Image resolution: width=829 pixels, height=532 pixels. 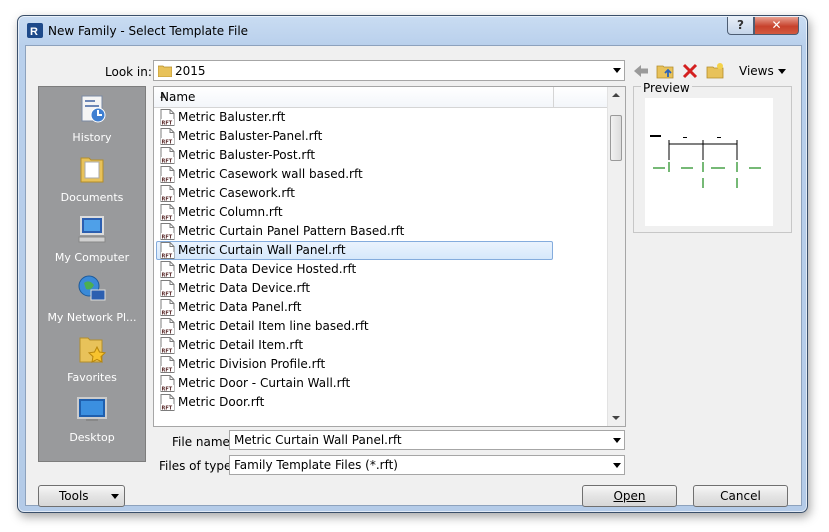 What do you see at coordinates (353, 345) in the screenshot?
I see `file-row: RFT Metric Detail Item.rft` at bounding box center [353, 345].